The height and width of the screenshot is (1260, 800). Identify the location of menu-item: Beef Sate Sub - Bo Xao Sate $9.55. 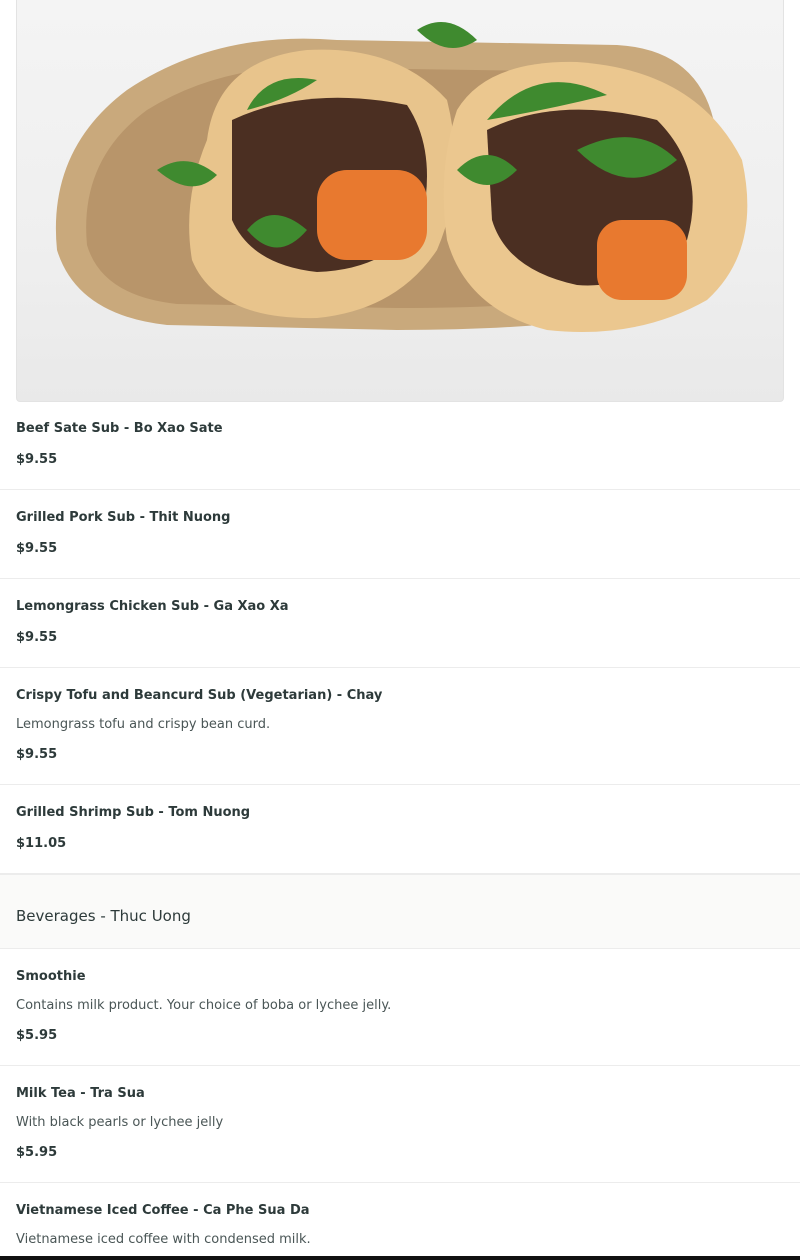
(400, 446).